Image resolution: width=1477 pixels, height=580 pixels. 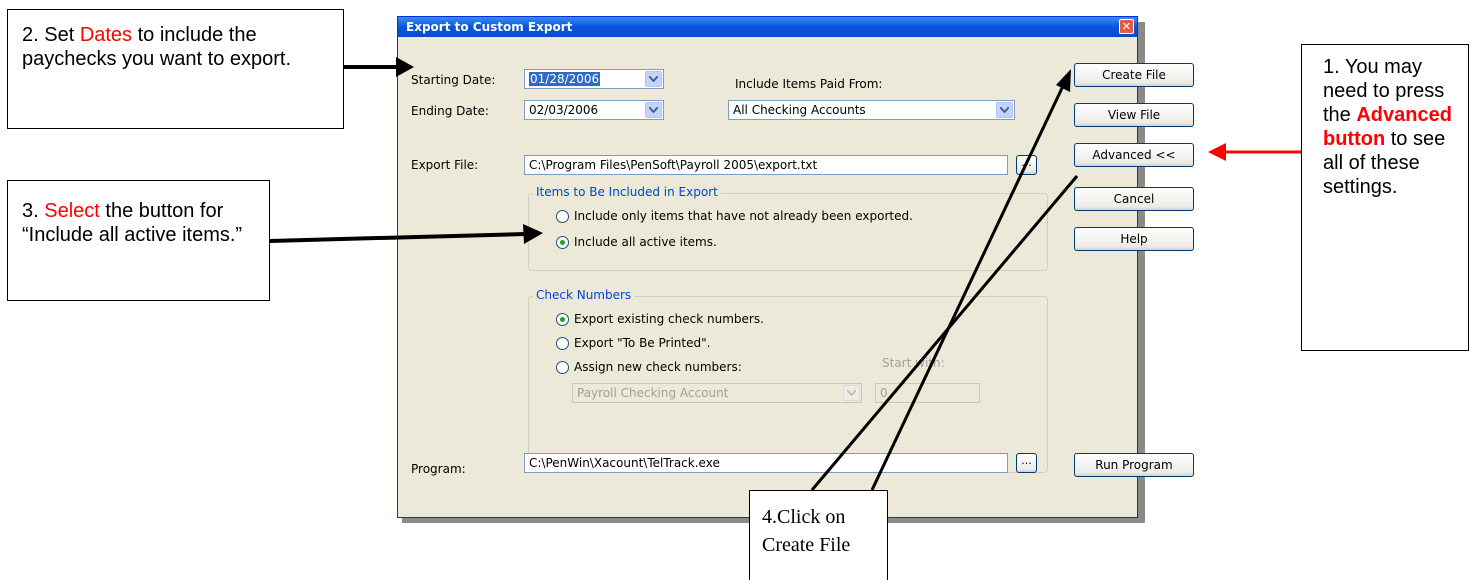 I want to click on ending-date-label: Ending Date:, so click(x=450, y=111).